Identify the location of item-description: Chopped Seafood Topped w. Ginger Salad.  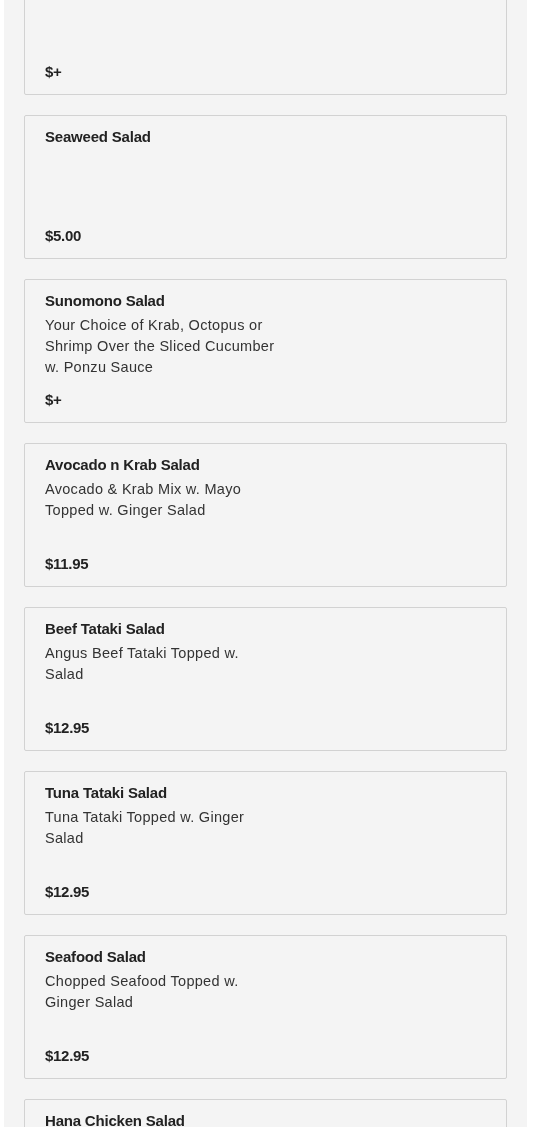
(142, 992).